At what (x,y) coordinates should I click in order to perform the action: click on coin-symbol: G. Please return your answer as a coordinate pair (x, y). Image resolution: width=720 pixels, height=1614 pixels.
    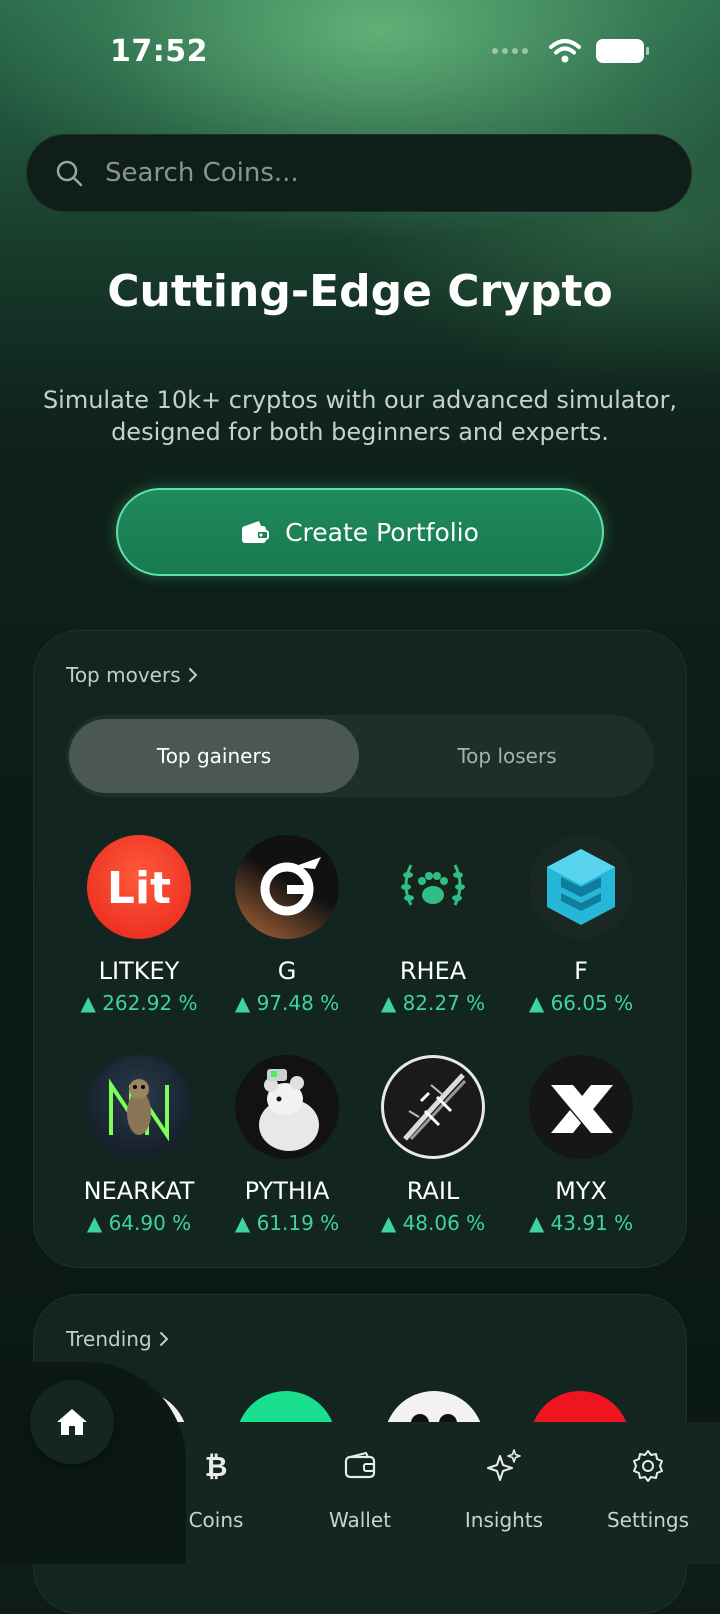
    Looking at the image, I should click on (287, 971).